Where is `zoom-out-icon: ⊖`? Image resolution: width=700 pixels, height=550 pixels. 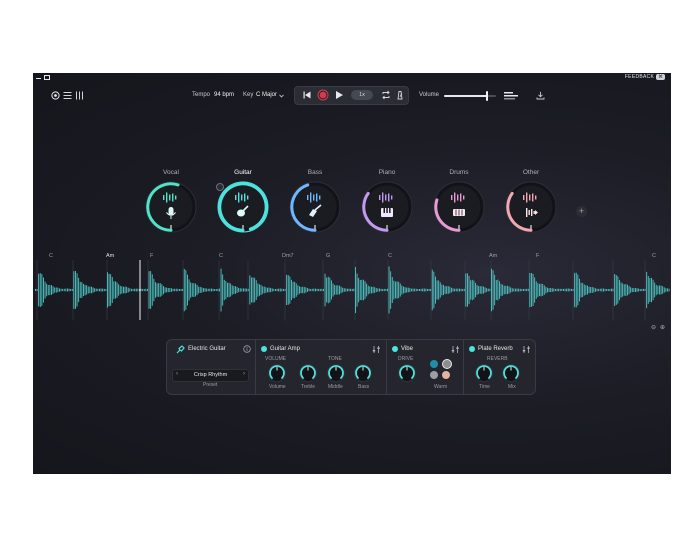
zoom-out-icon: ⊖ is located at coordinates (653, 327).